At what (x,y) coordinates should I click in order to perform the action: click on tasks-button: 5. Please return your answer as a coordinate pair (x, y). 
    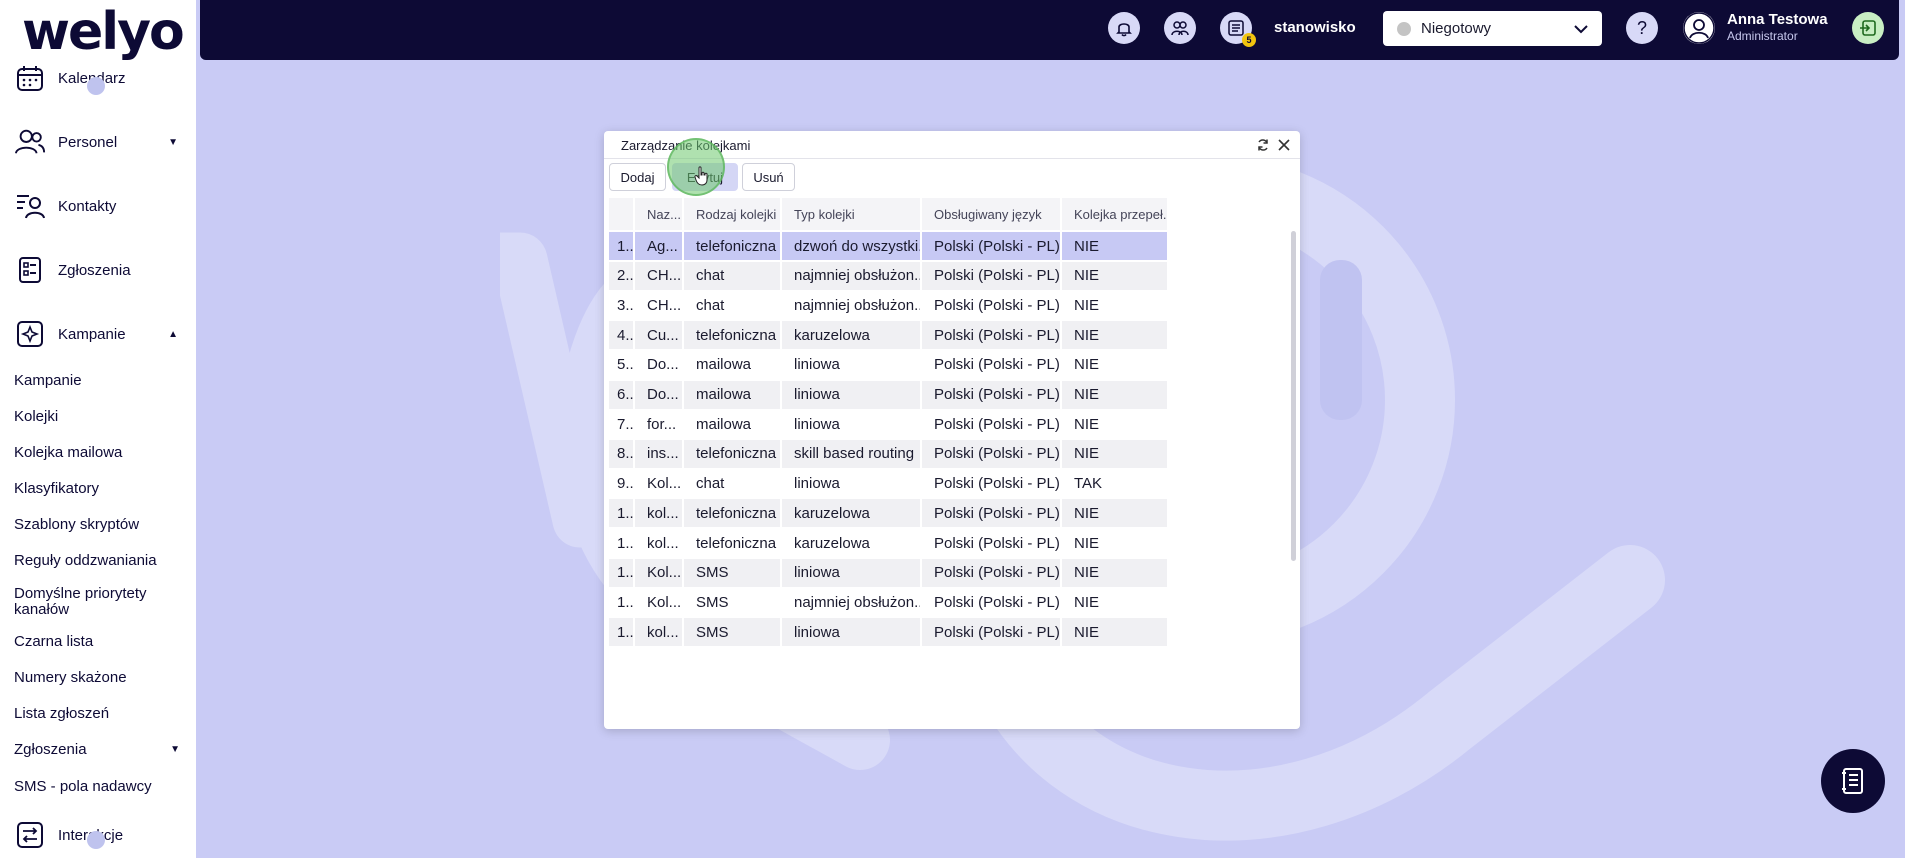
    Looking at the image, I should click on (1238, 29).